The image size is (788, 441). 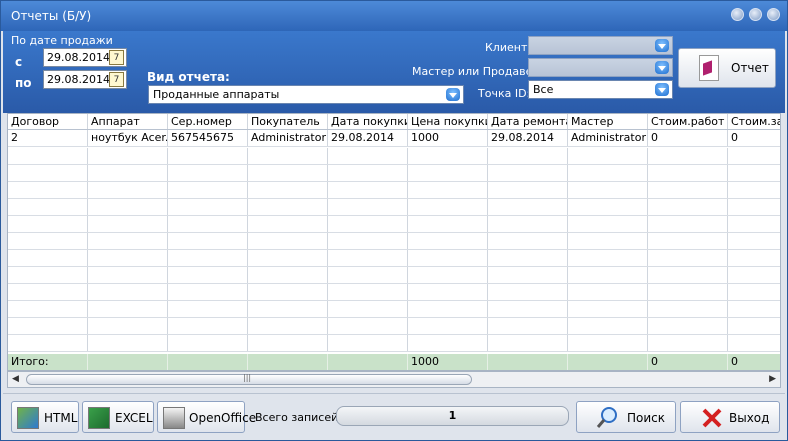 What do you see at coordinates (478, 71) in the screenshot?
I see `master-label: Мастер или Продавец:` at bounding box center [478, 71].